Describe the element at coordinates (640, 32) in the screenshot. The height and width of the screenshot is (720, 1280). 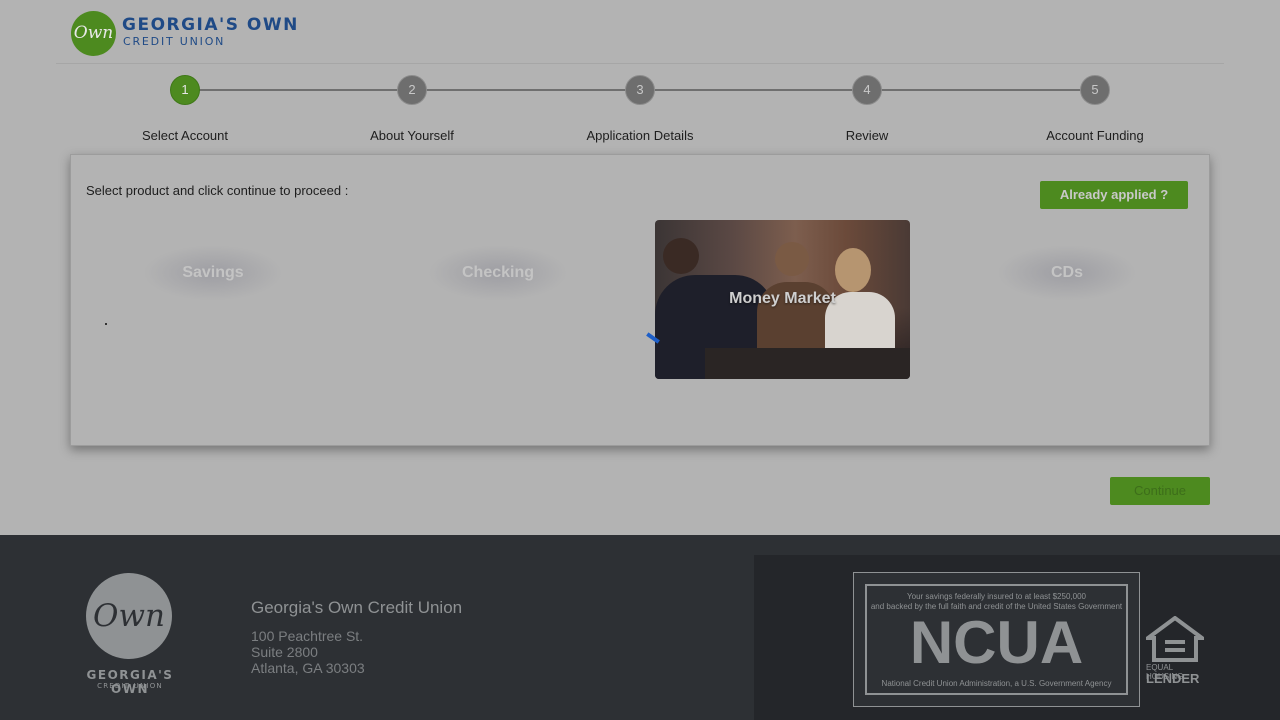
I see `site-header: Own GEORGIA'S OWN CREDIT UNION` at that location.